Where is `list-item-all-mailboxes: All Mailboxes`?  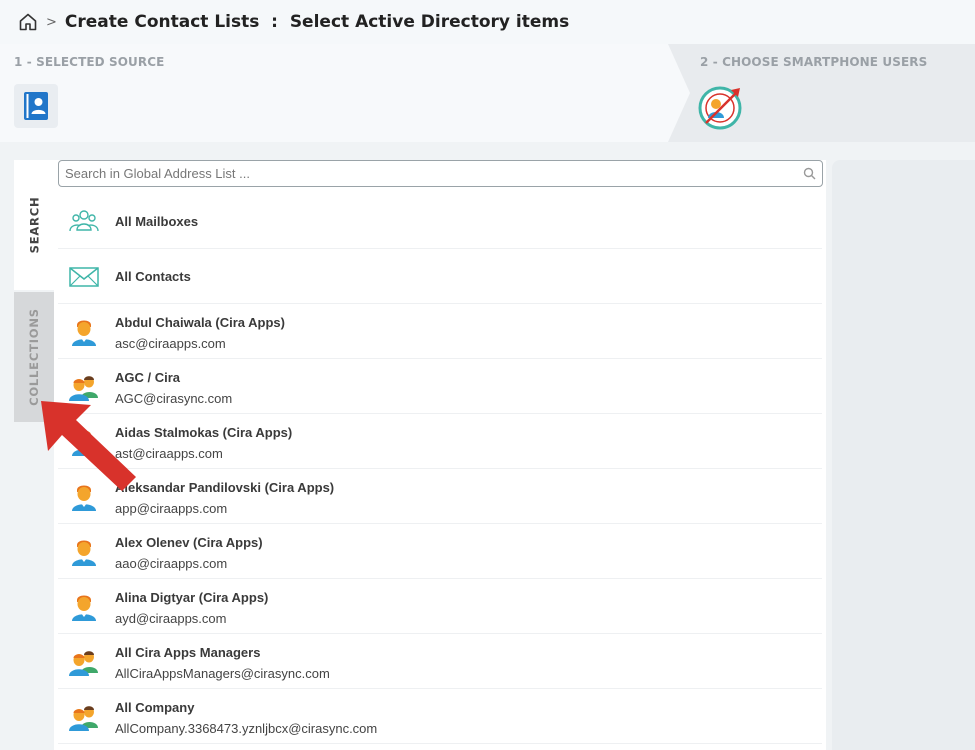
list-item-all-mailboxes: All Mailboxes is located at coordinates (440, 221).